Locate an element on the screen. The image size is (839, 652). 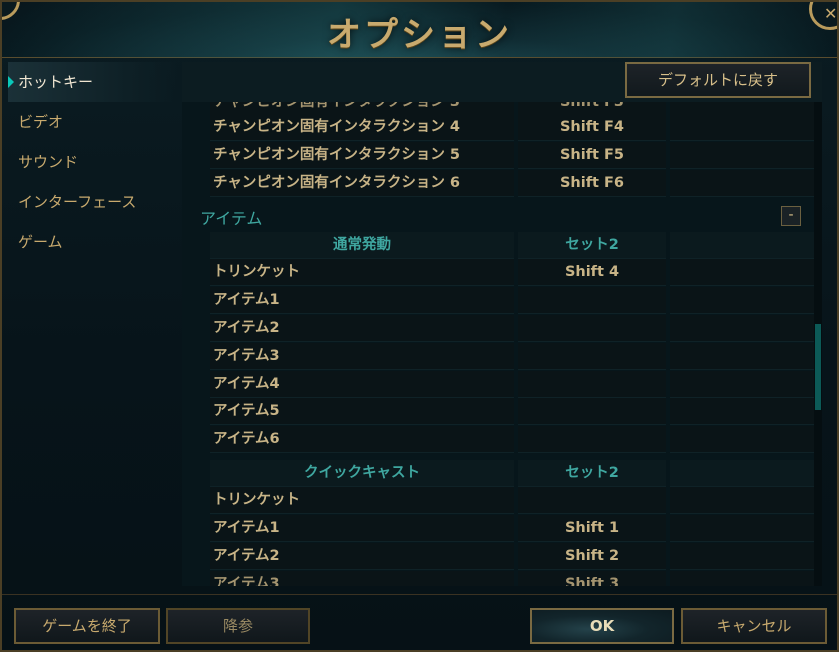
hotkey-key-slot: Shift F6 is located at coordinates (592, 183).